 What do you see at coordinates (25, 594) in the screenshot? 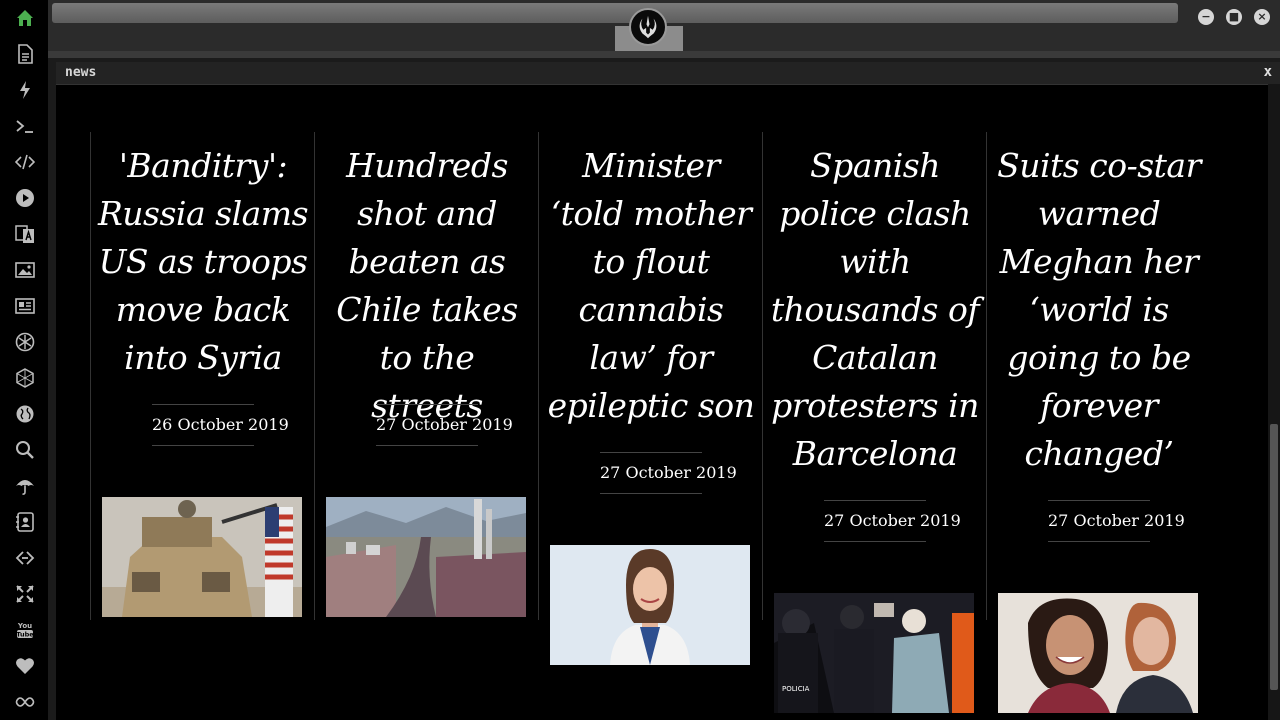
I see `expand-icon` at bounding box center [25, 594].